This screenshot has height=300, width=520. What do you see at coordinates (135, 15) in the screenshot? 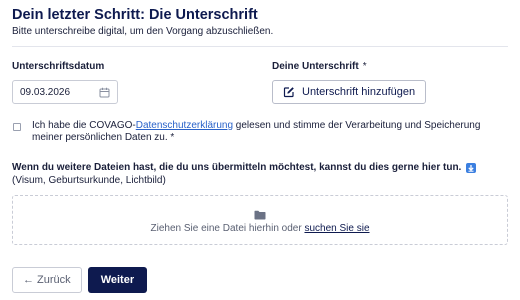
I see `page-title: Dein letzter Schritt: Die Unterschrift` at bounding box center [135, 15].